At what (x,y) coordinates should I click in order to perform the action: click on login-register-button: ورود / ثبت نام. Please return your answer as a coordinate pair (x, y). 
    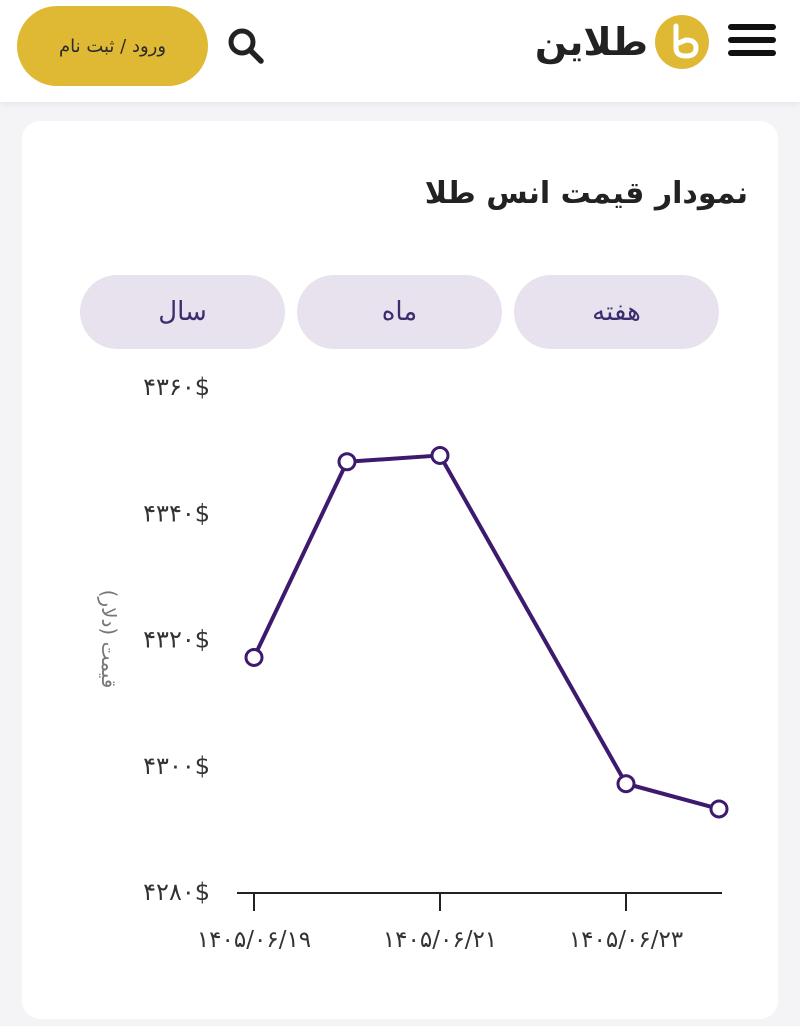
    Looking at the image, I should click on (112, 46).